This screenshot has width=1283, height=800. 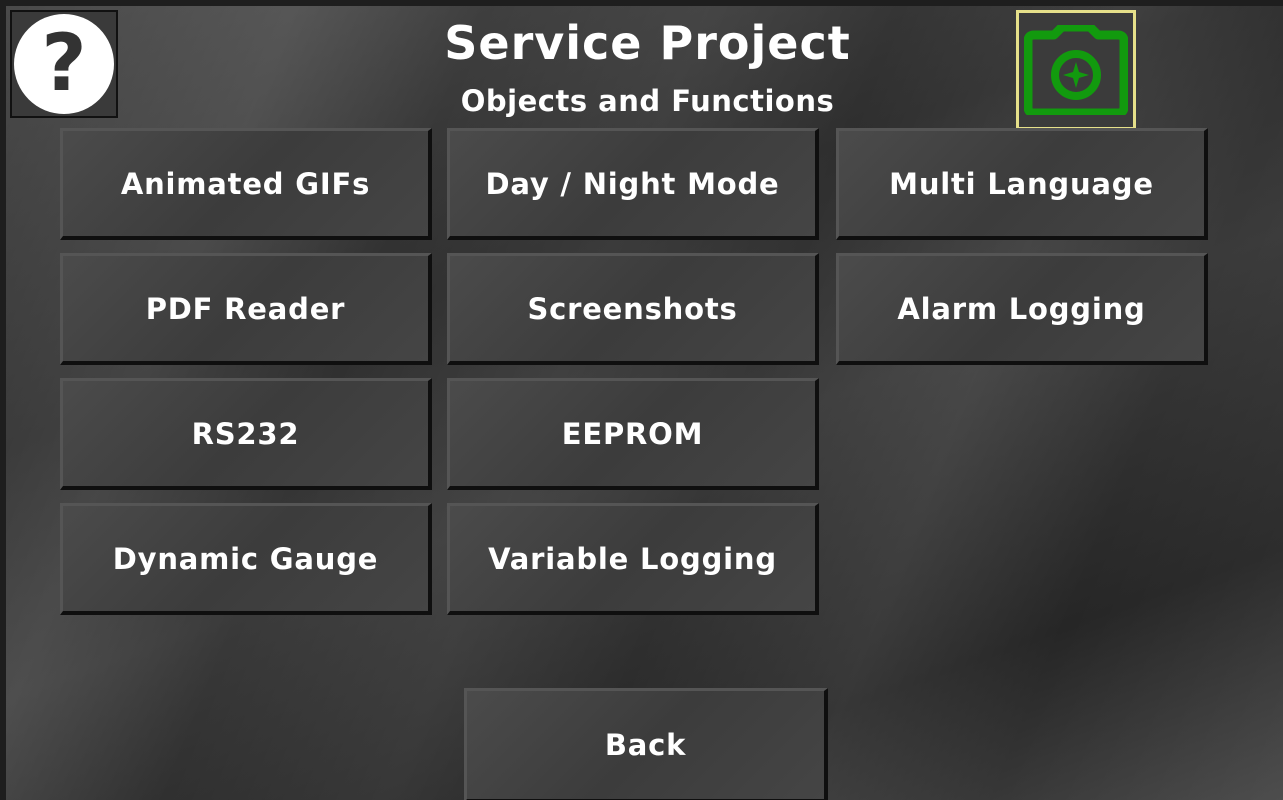 I want to click on screenshot-camera-button, so click(x=1076, y=70).